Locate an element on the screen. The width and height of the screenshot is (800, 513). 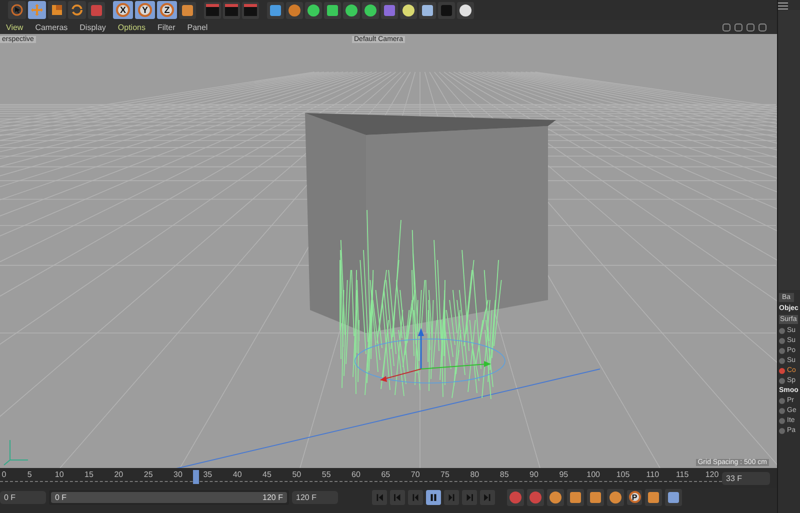
menu-item: Cameras is located at coordinates (51, 27).